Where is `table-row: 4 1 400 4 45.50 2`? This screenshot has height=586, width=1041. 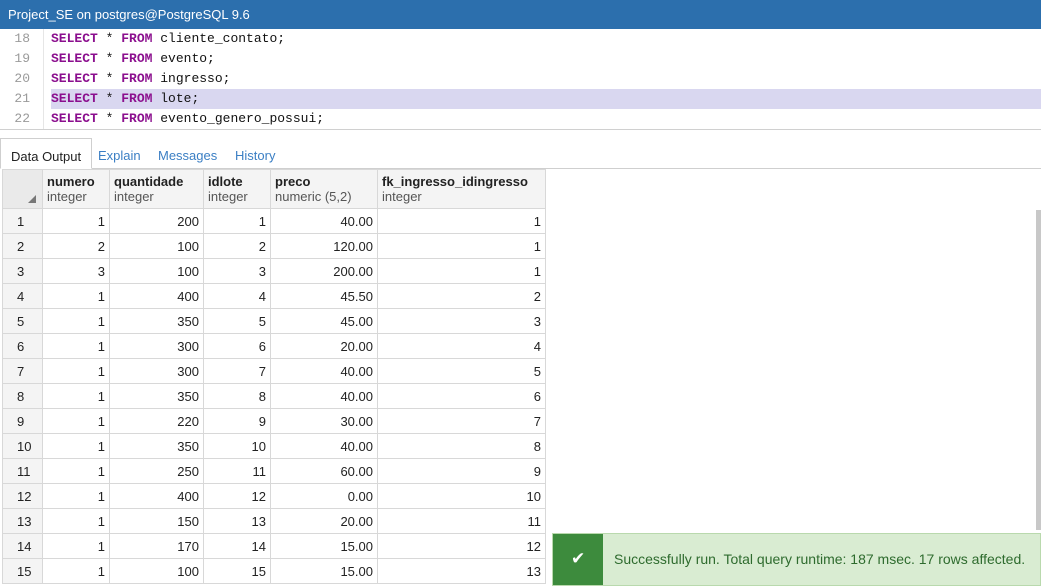
table-row: 4 1 400 4 45.50 2 is located at coordinates (274, 296).